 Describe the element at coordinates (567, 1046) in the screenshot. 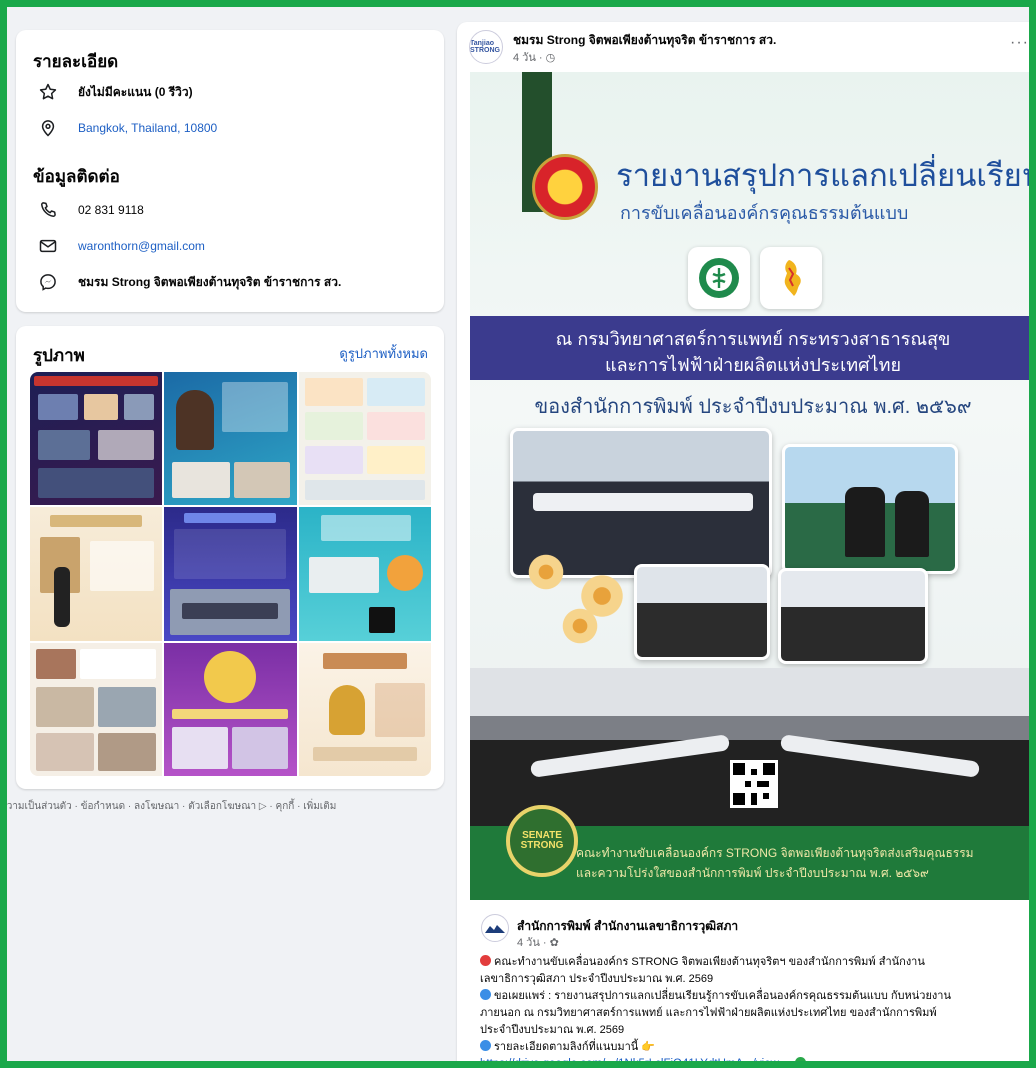

I see `post-body-line: รายละเอียดตามลิงก์ที่แนบมานี้ 👉` at that location.